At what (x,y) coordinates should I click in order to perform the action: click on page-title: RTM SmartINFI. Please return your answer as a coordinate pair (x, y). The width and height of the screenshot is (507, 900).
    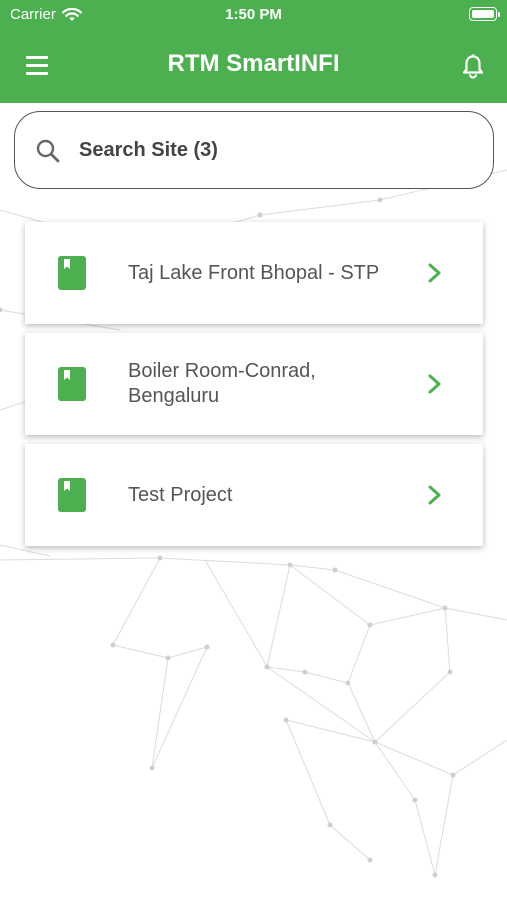
    Looking at the image, I should click on (253, 63).